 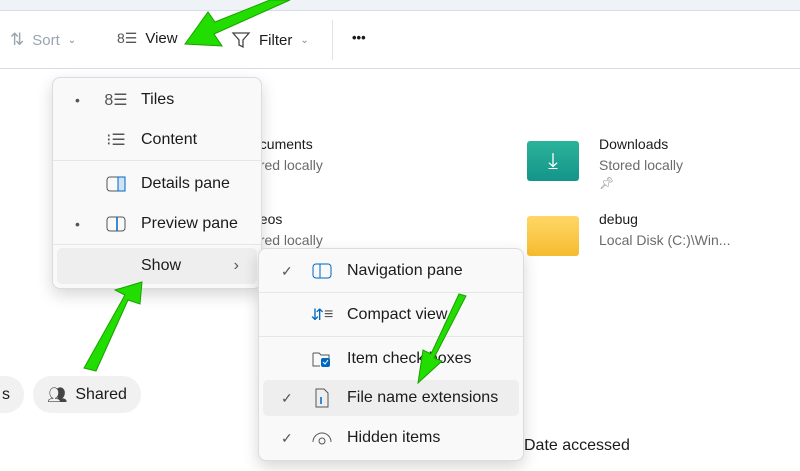 I want to click on arrow-to-view-icon, so click(x=237, y=23).